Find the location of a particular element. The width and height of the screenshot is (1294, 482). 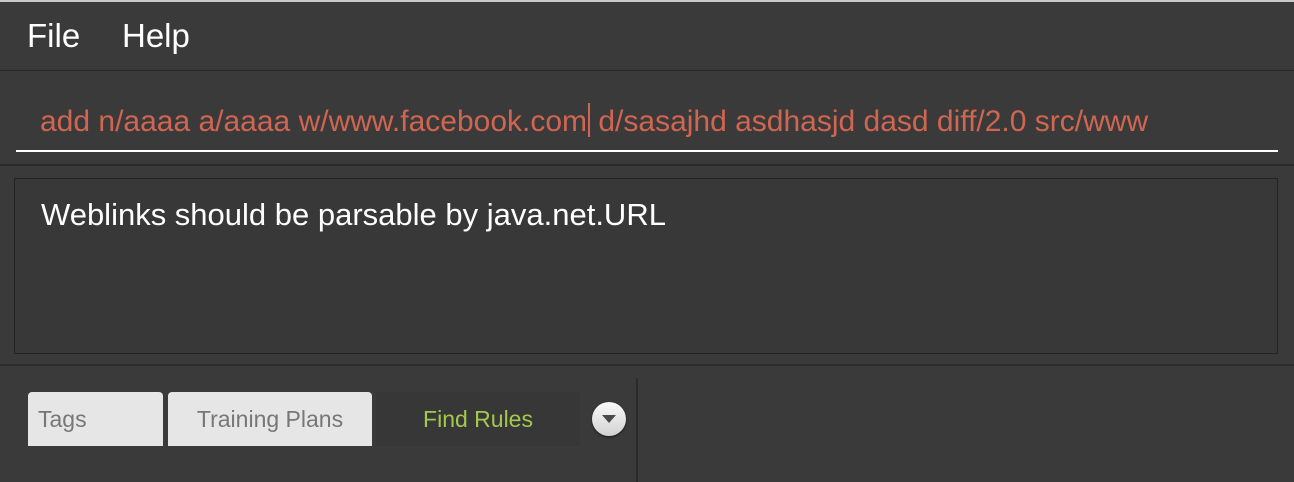

chevron-down-icon is located at coordinates (609, 419).